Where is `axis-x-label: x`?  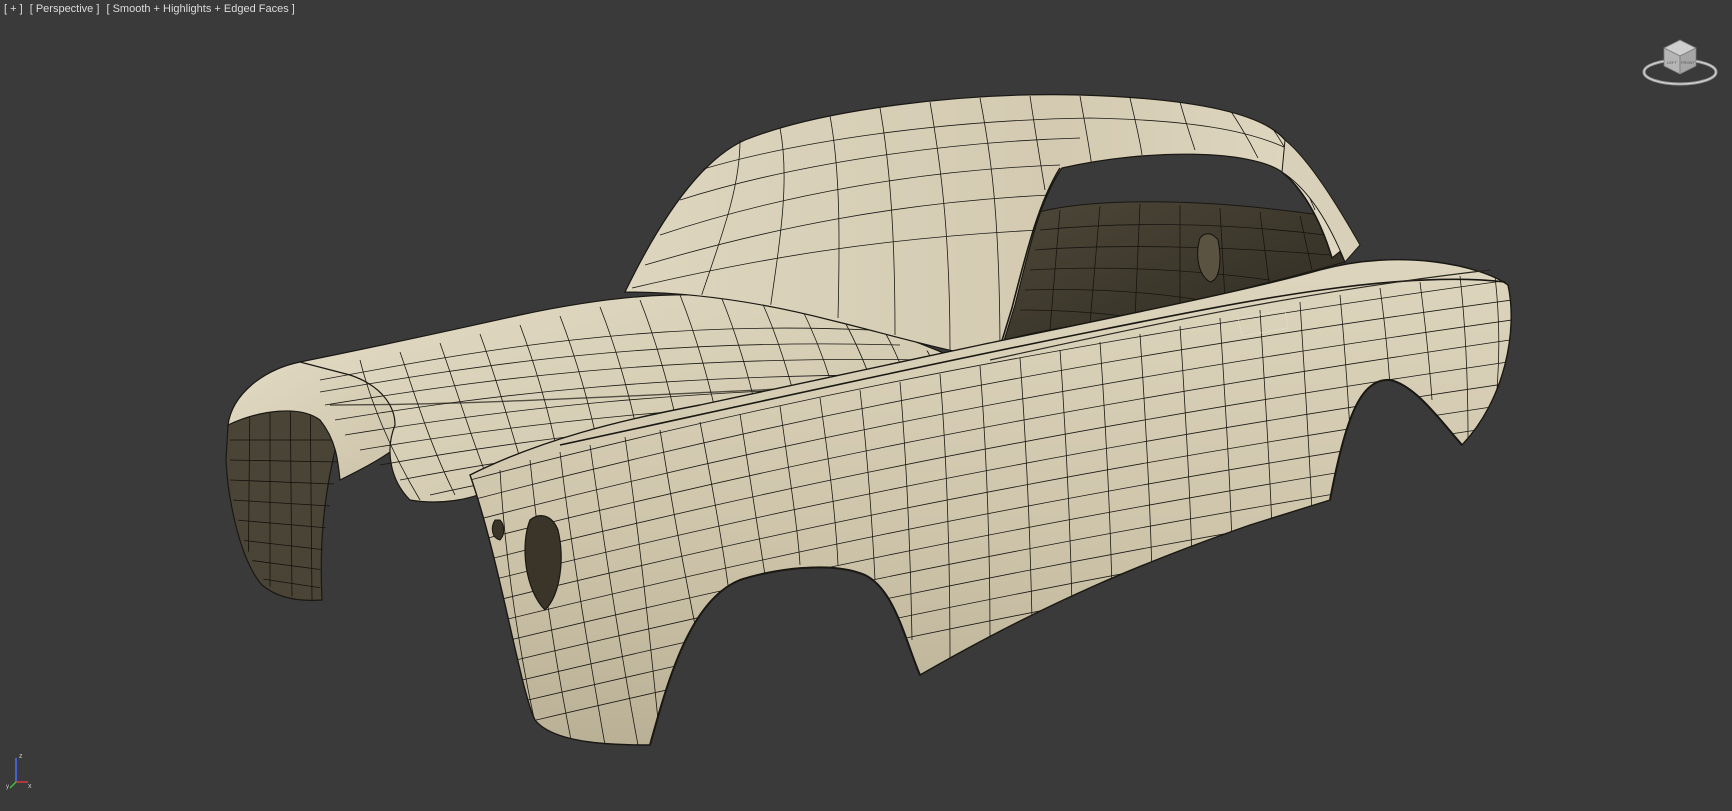
axis-x-label: x is located at coordinates (30, 786).